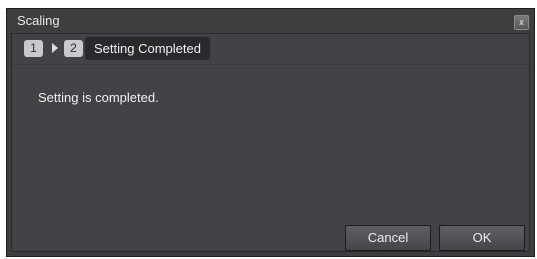 The width and height of the screenshot is (537, 259). I want to click on close-button: x, so click(521, 22).